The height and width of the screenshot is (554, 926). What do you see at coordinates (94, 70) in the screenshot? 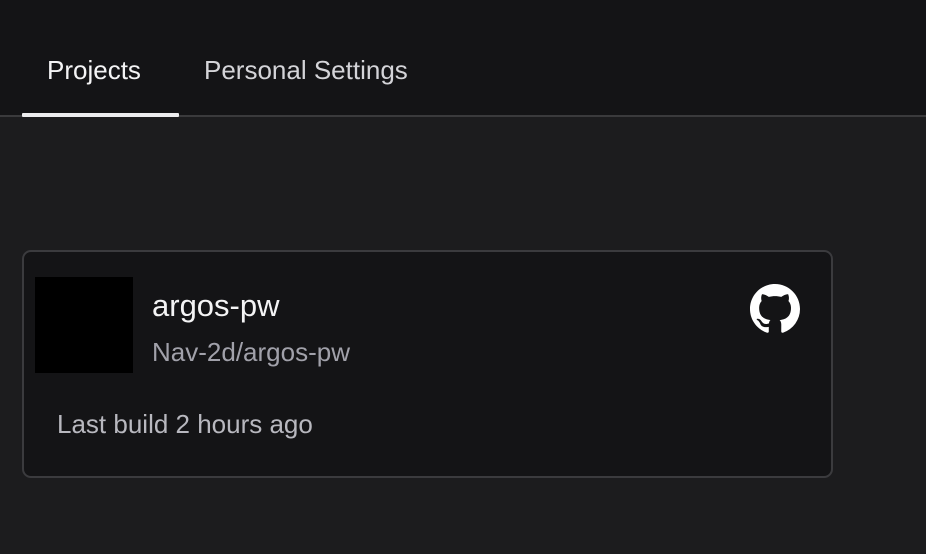
I see `tab-projects: Projects` at bounding box center [94, 70].